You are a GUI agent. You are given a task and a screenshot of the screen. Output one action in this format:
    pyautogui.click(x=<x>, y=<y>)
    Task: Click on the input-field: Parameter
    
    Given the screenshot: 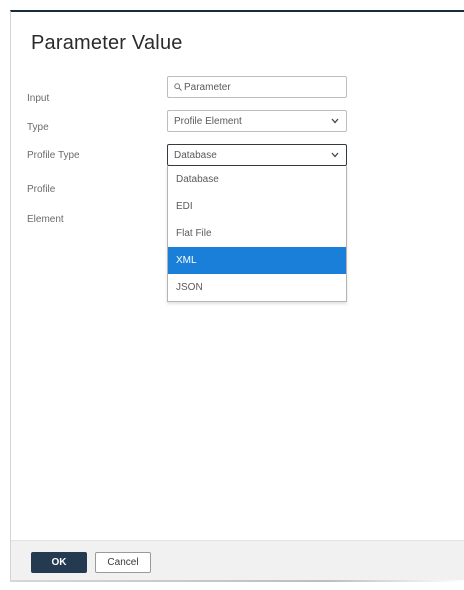 What is the action you would take?
    pyautogui.click(x=257, y=87)
    